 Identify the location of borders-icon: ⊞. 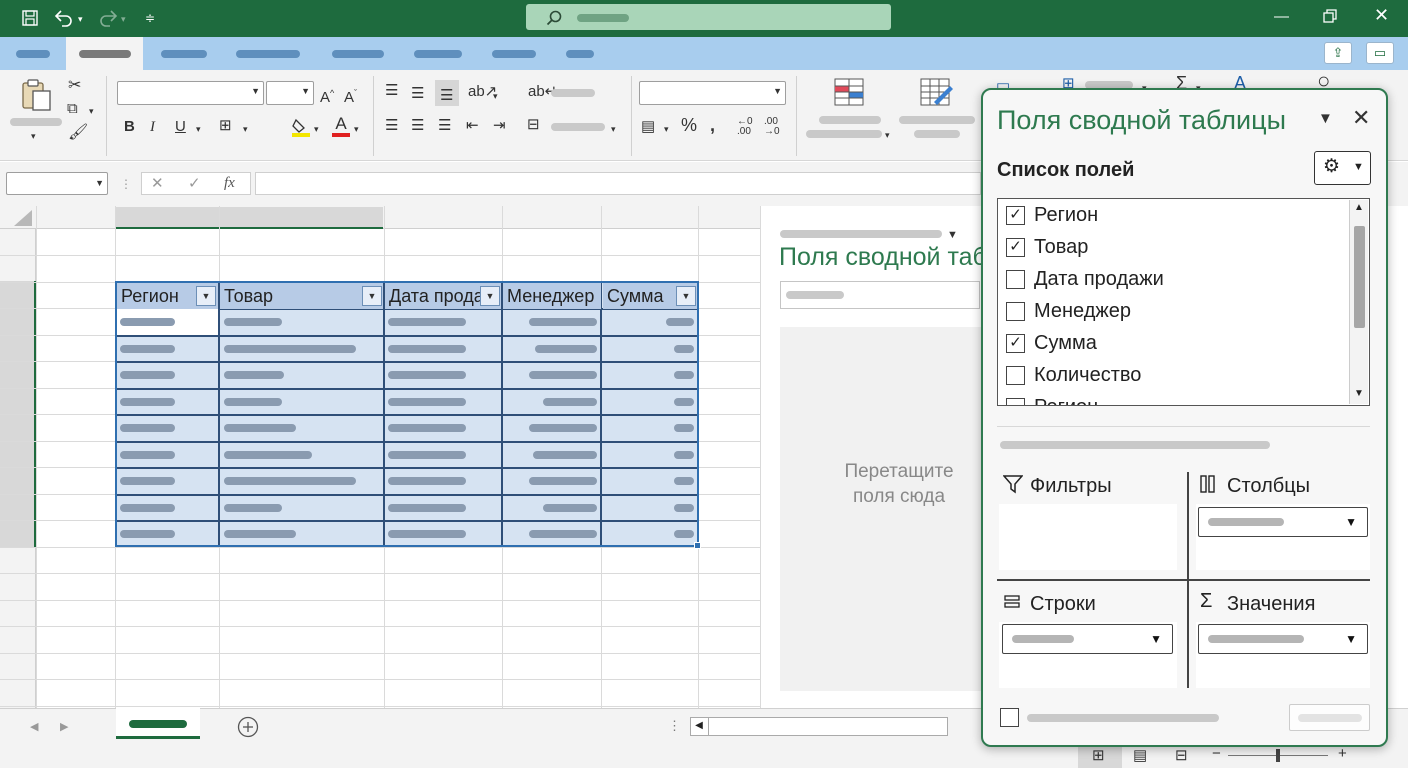
(225, 126).